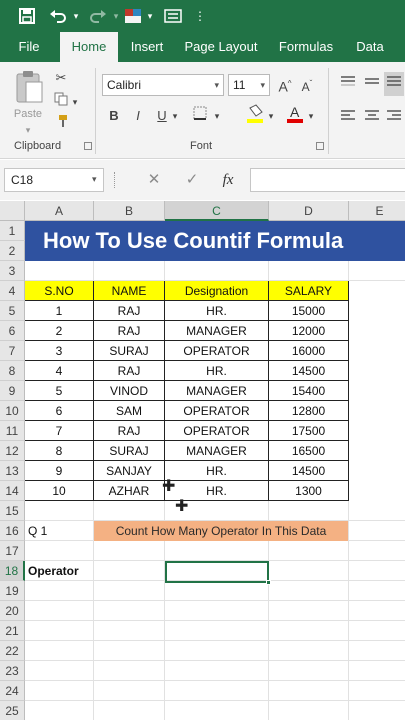 This screenshot has width=405, height=720. Describe the element at coordinates (12, 651) in the screenshot. I see `row-header-22: 22` at that location.